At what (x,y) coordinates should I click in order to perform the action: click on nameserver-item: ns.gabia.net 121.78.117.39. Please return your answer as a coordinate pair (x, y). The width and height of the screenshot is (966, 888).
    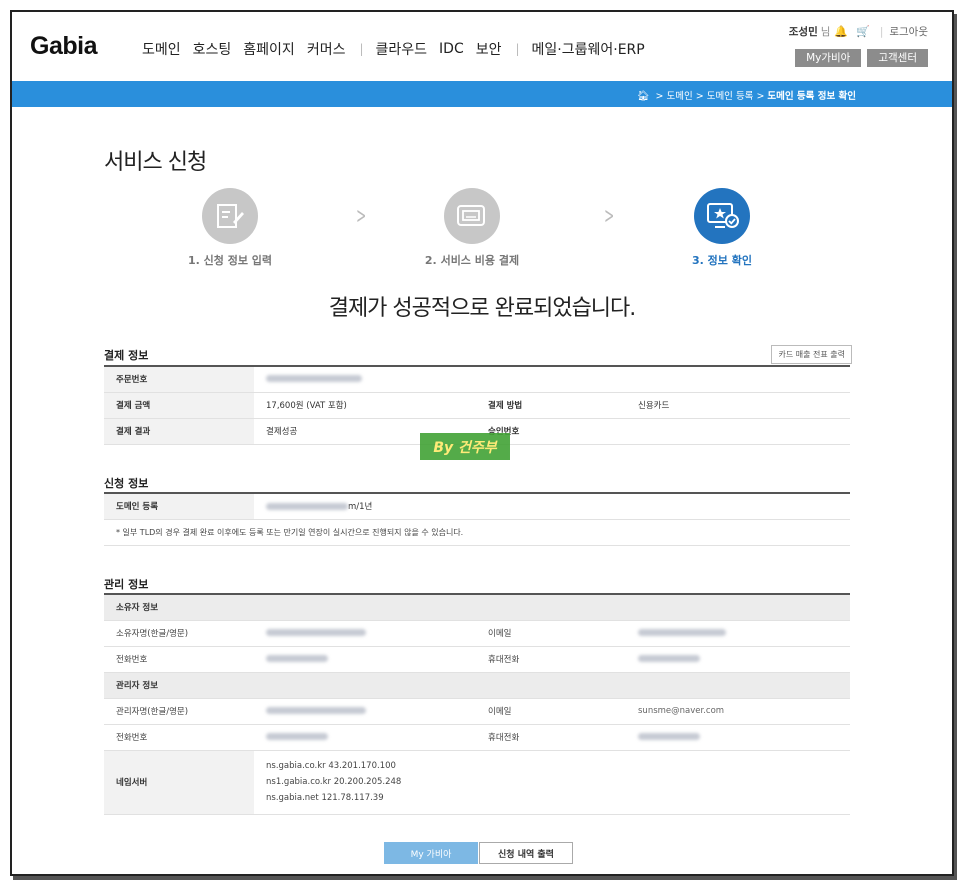
    Looking at the image, I should click on (325, 798).